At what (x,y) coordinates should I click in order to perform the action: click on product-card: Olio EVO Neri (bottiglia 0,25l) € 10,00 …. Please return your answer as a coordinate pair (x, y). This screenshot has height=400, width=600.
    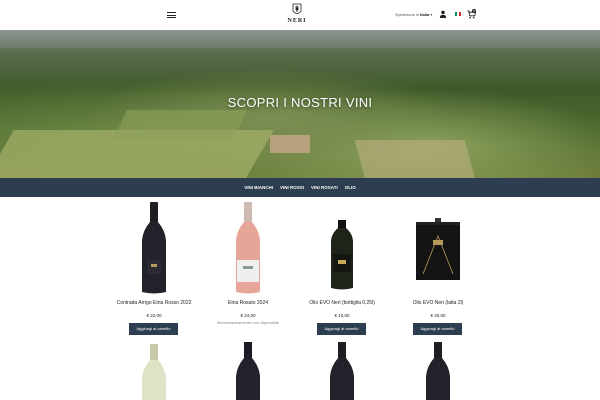
    Looking at the image, I should click on (342, 267).